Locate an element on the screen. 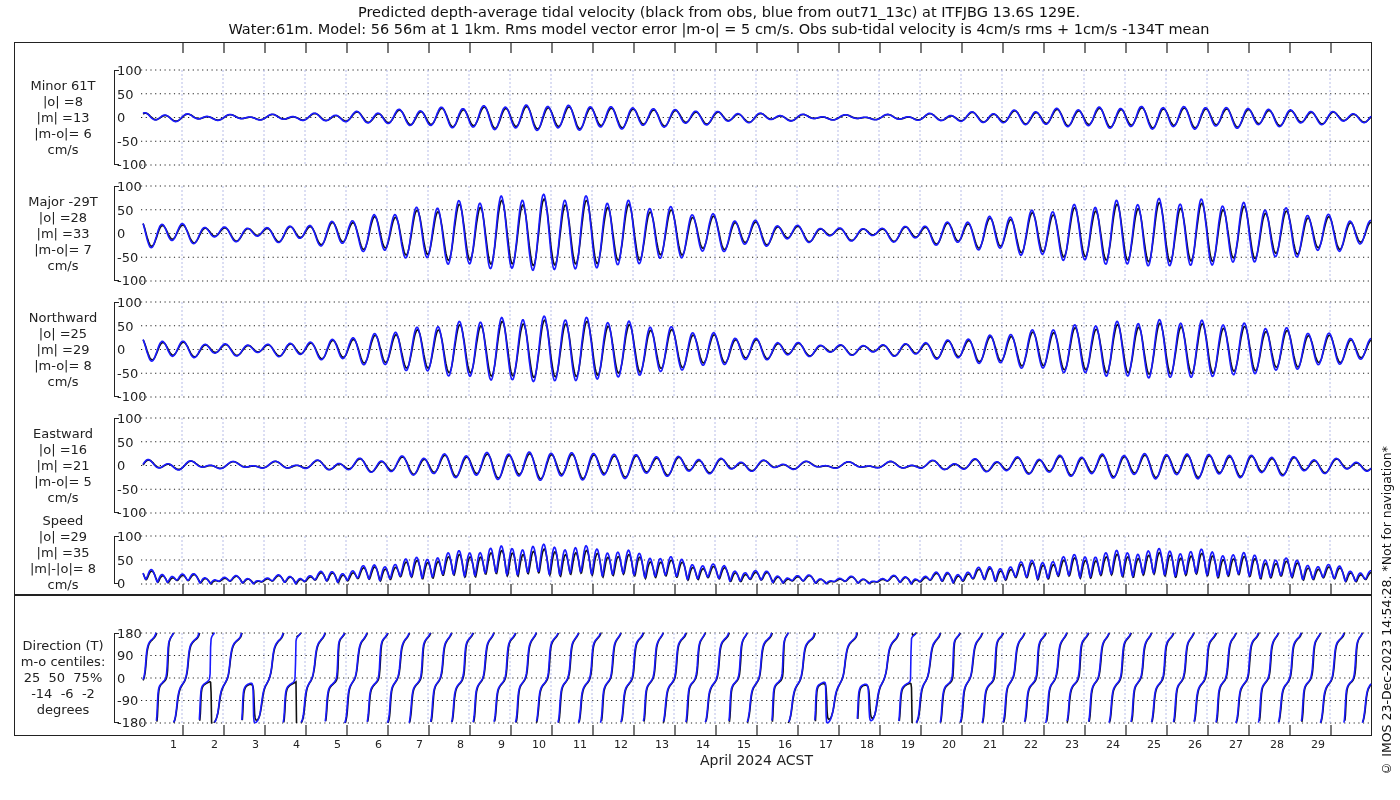 The width and height of the screenshot is (1400, 800). y-tick-label: 180 is located at coordinates (129, 633).